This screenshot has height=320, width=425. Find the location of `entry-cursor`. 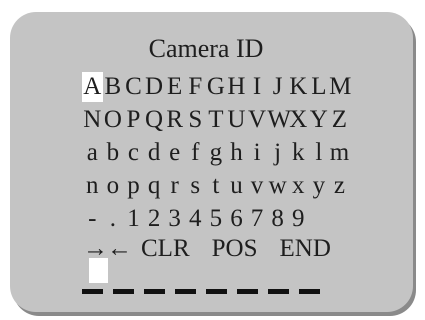

entry-cursor is located at coordinates (98, 270).